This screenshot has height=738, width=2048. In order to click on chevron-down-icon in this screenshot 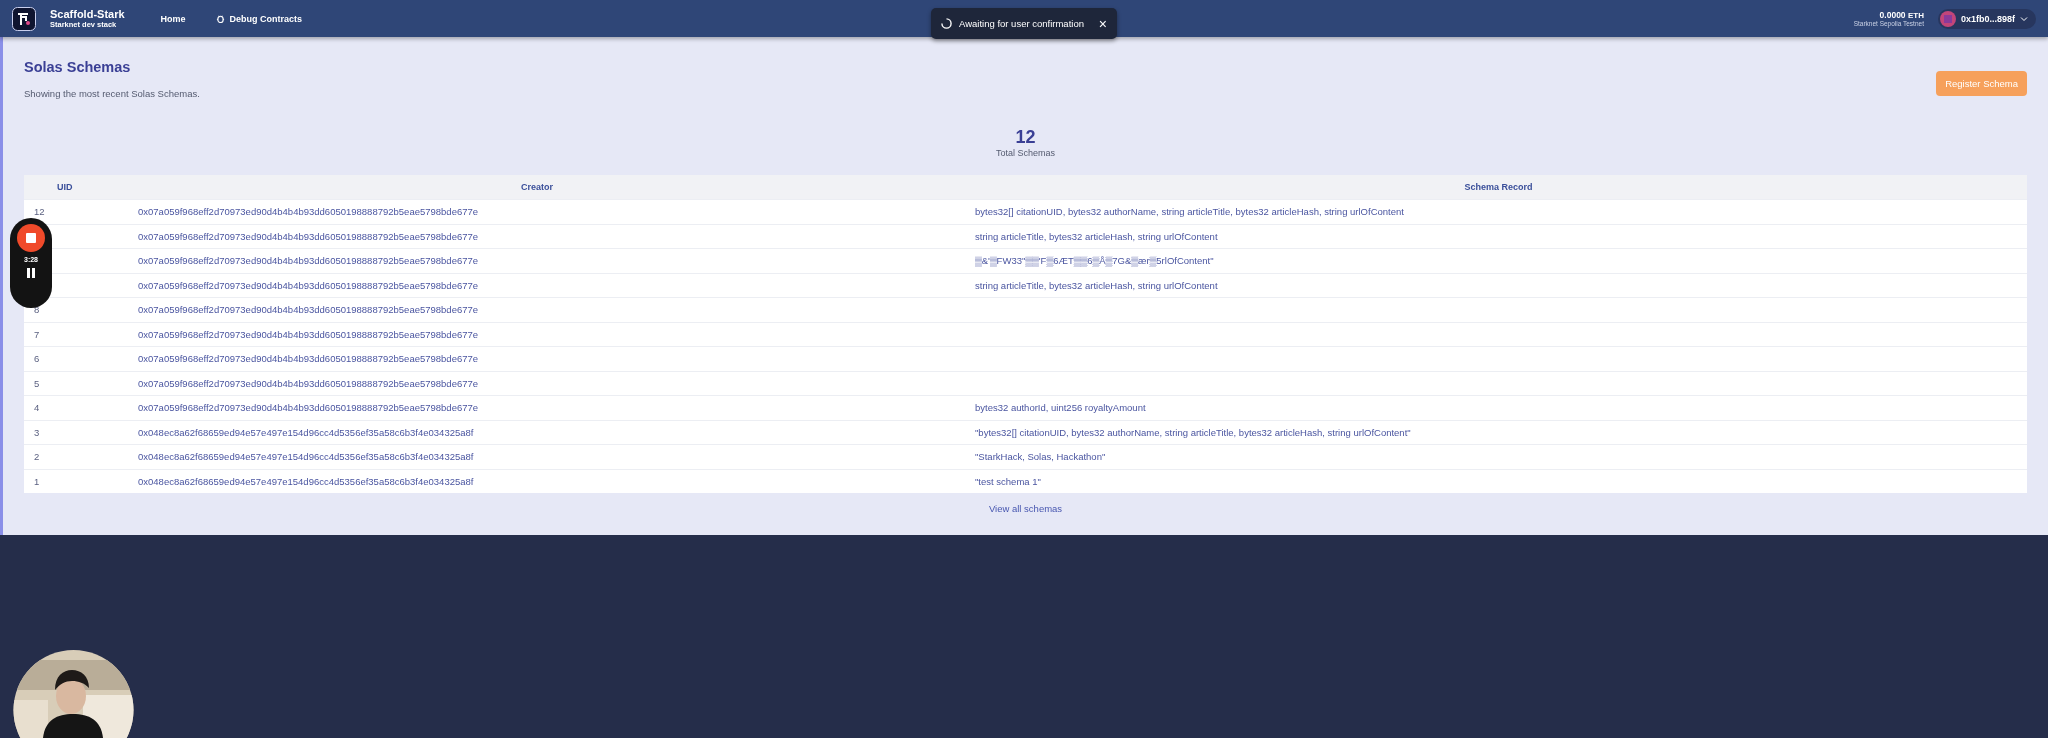, I will do `click(2024, 18)`.